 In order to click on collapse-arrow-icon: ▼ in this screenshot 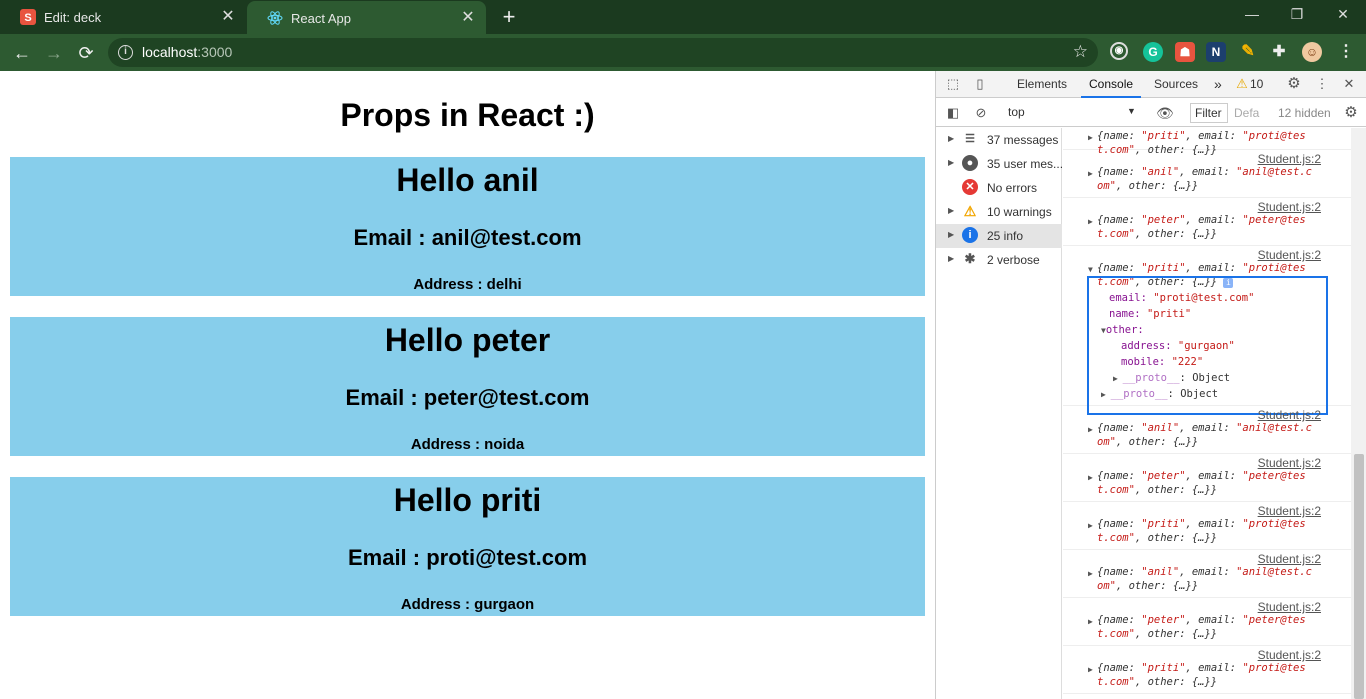, I will do `click(1090, 269)`.